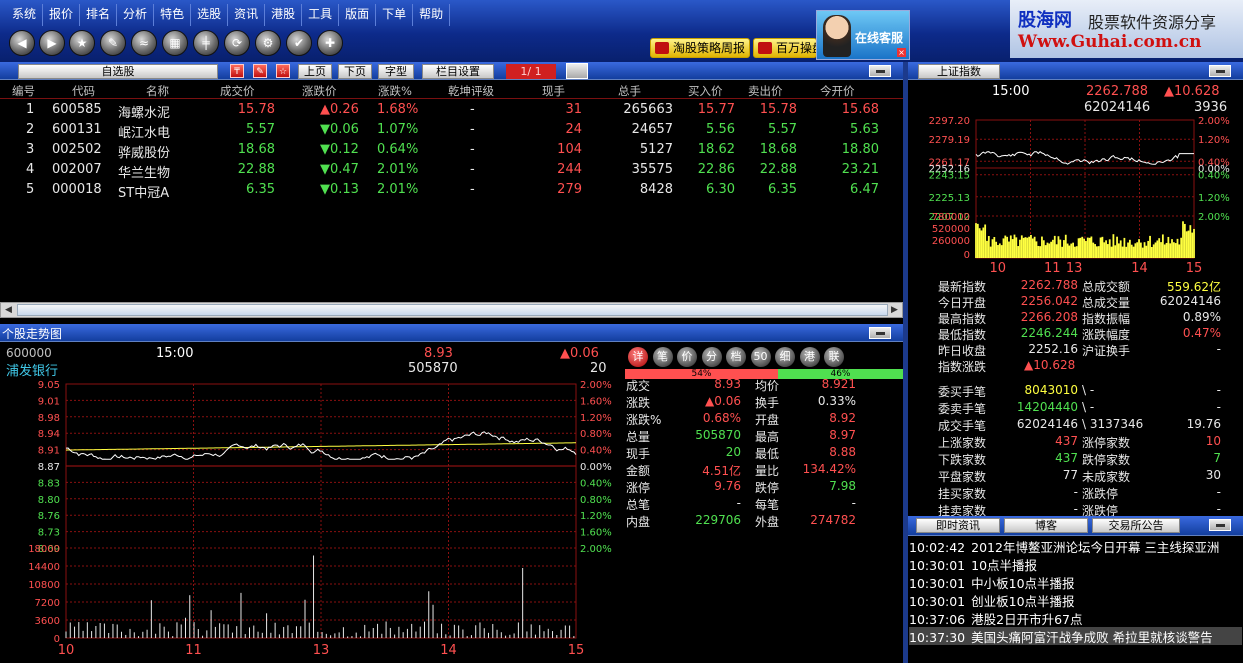 Image resolution: width=1243 pixels, height=663 pixels. Describe the element at coordinates (765, 91) in the screenshot. I see `col-ask: 卖出价` at that location.